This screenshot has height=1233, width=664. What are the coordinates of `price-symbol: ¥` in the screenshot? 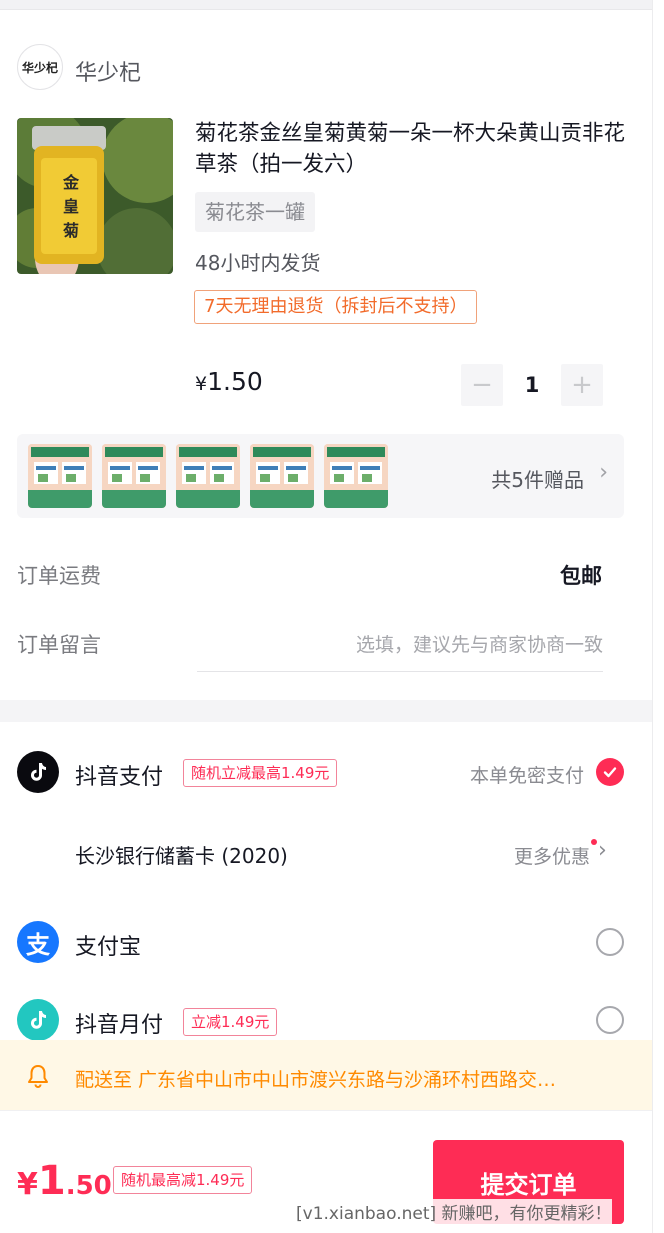 It's located at (201, 384).